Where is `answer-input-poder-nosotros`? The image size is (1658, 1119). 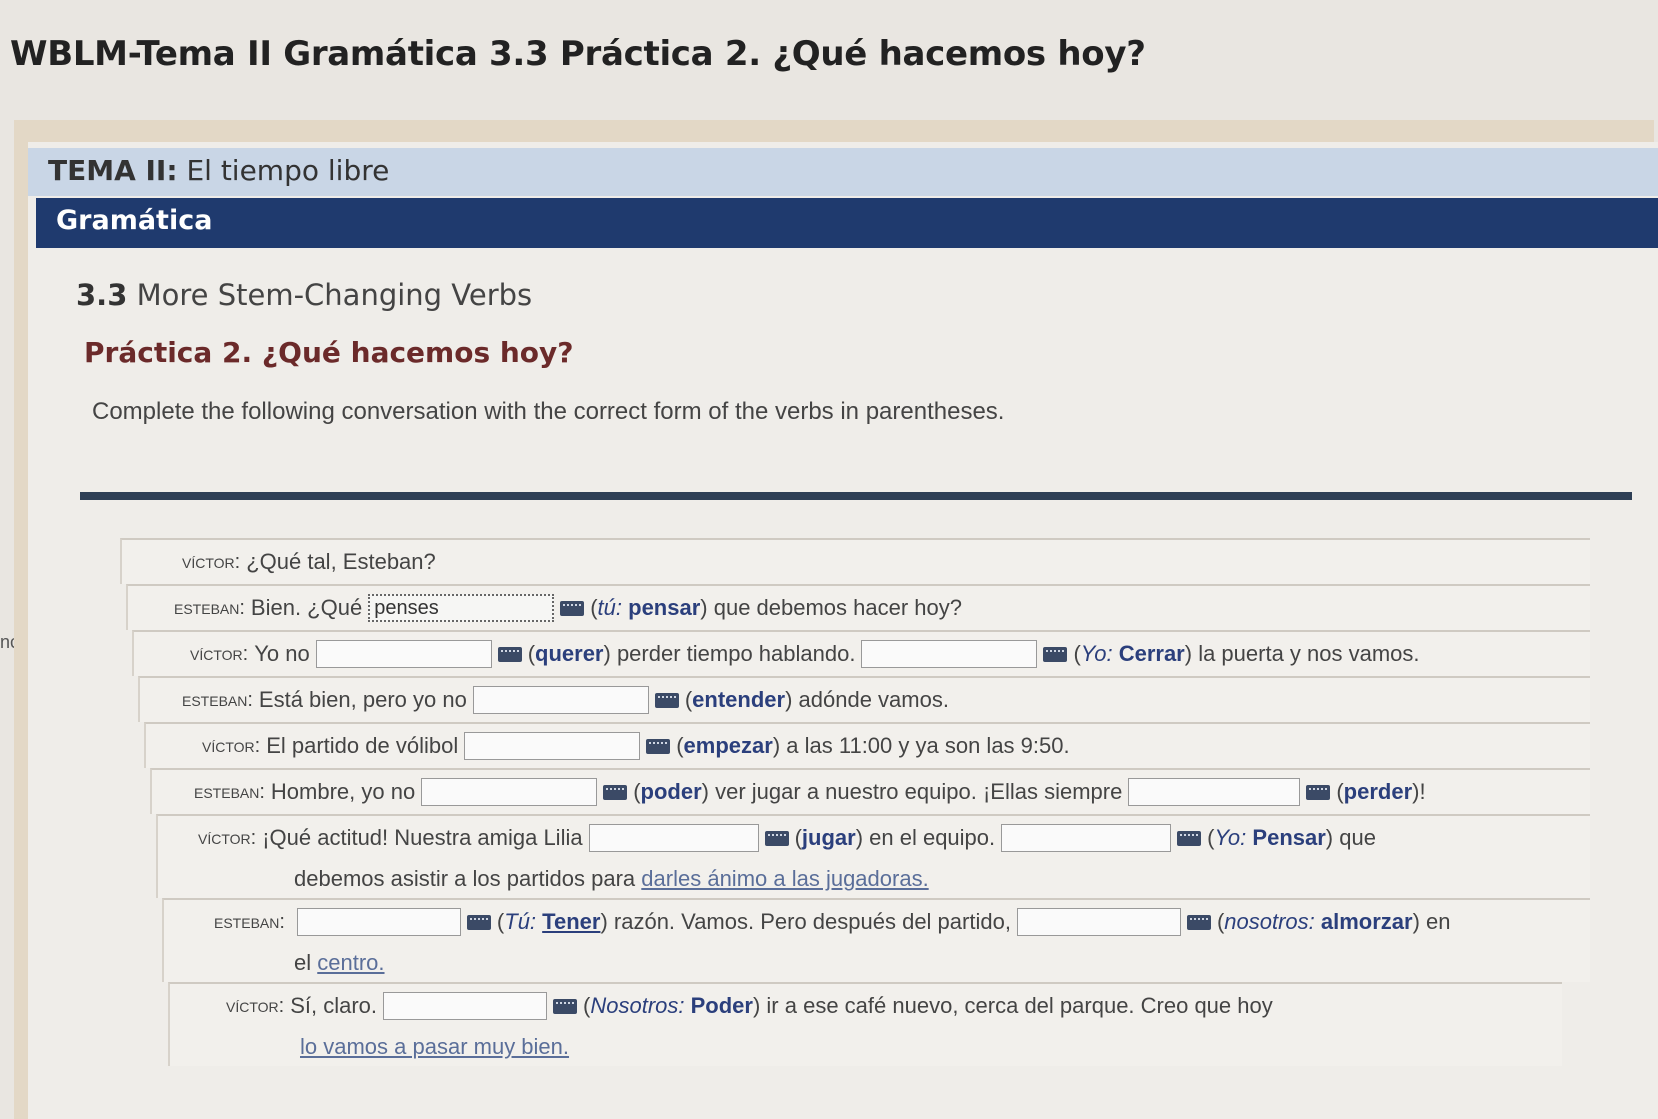 answer-input-poder-nosotros is located at coordinates (465, 1006).